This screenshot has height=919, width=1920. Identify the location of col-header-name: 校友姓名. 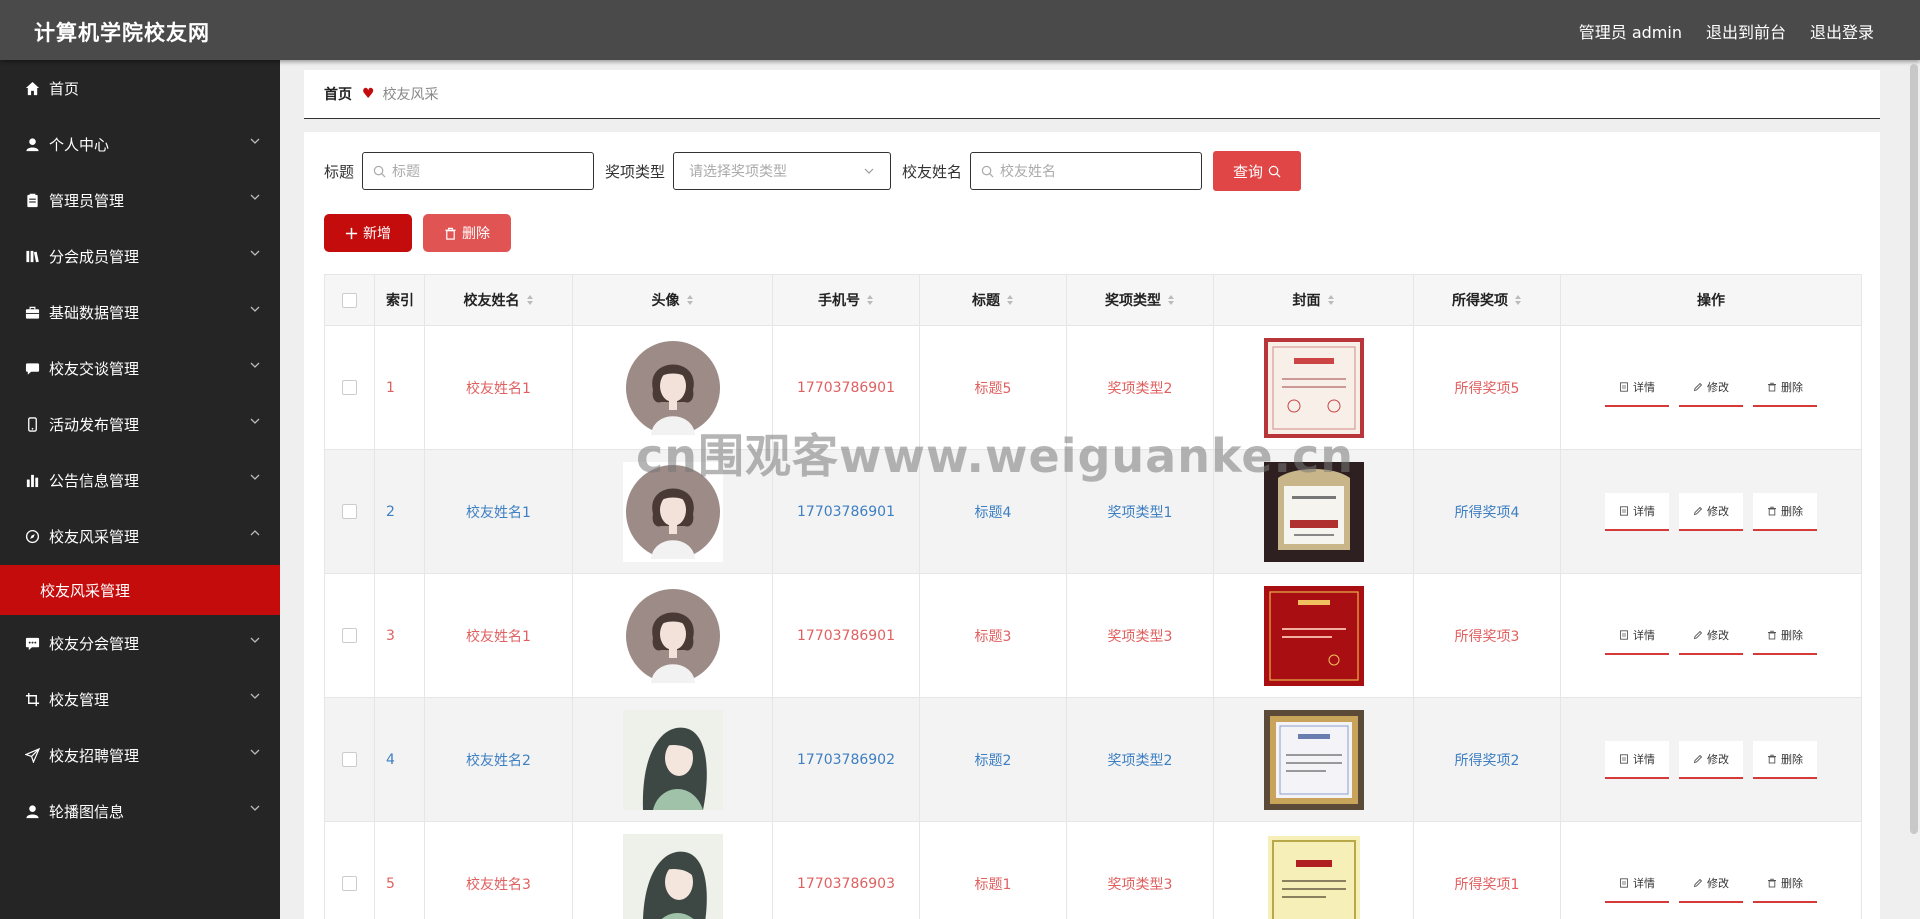
(499, 300).